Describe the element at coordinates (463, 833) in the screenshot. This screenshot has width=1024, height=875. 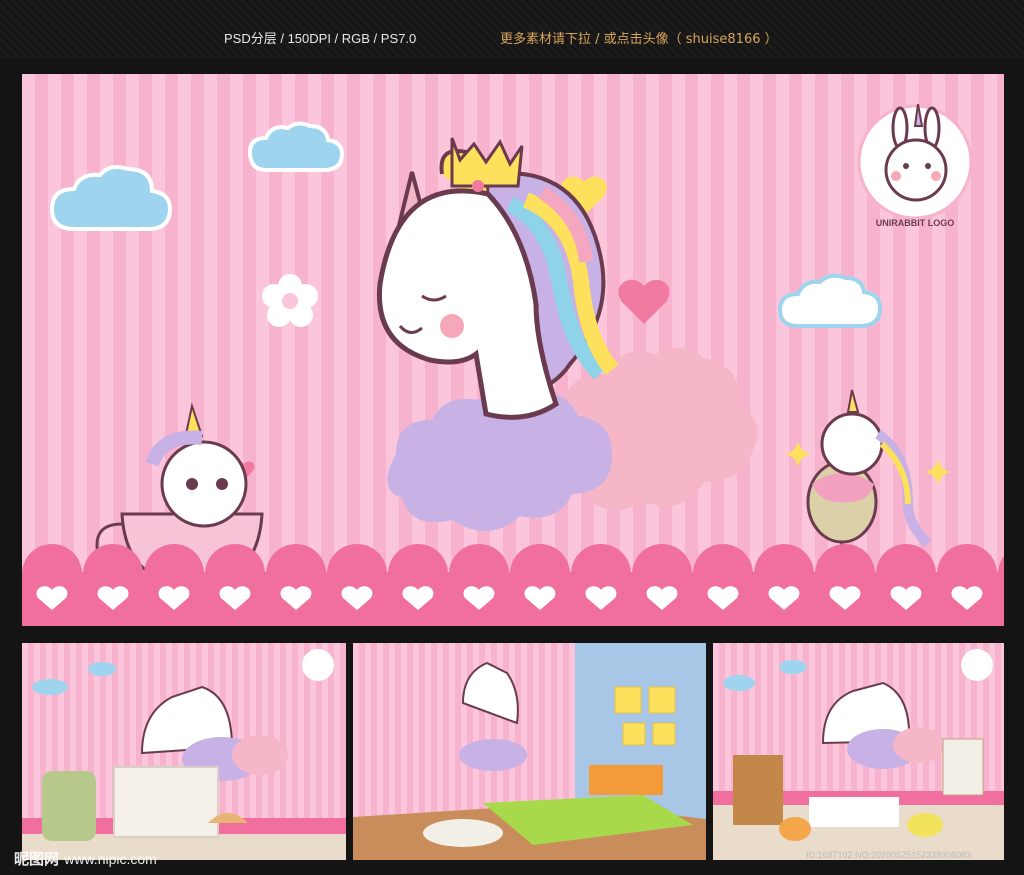
I see `rug` at that location.